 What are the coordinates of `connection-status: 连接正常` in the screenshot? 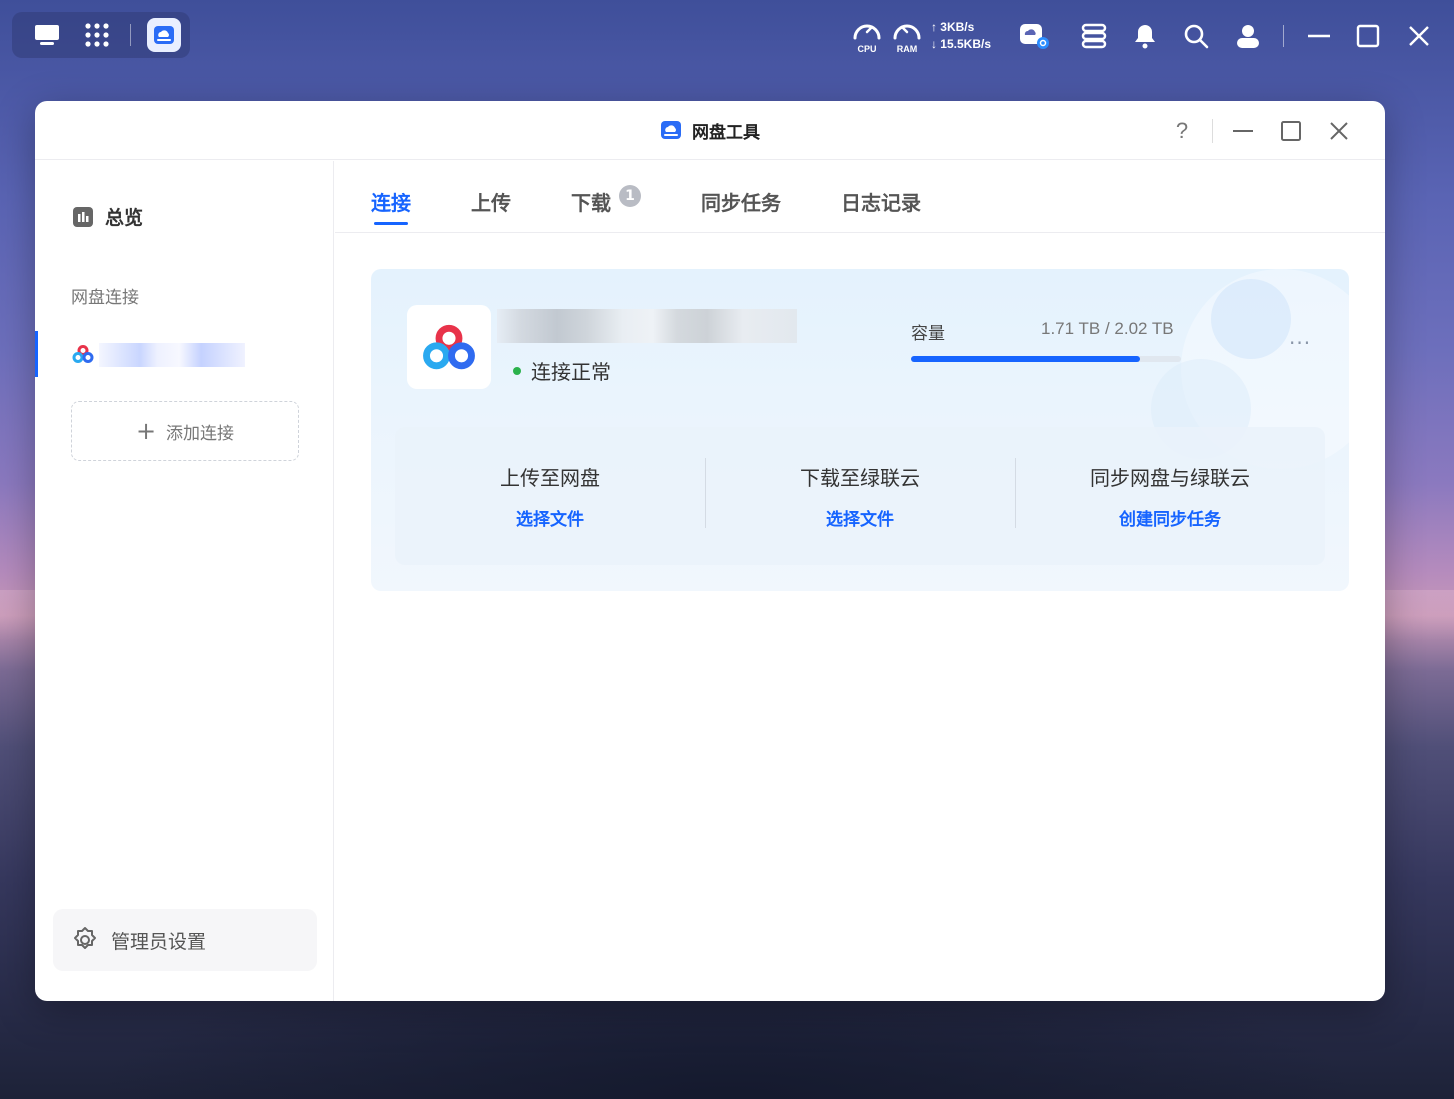 It's located at (562, 370).